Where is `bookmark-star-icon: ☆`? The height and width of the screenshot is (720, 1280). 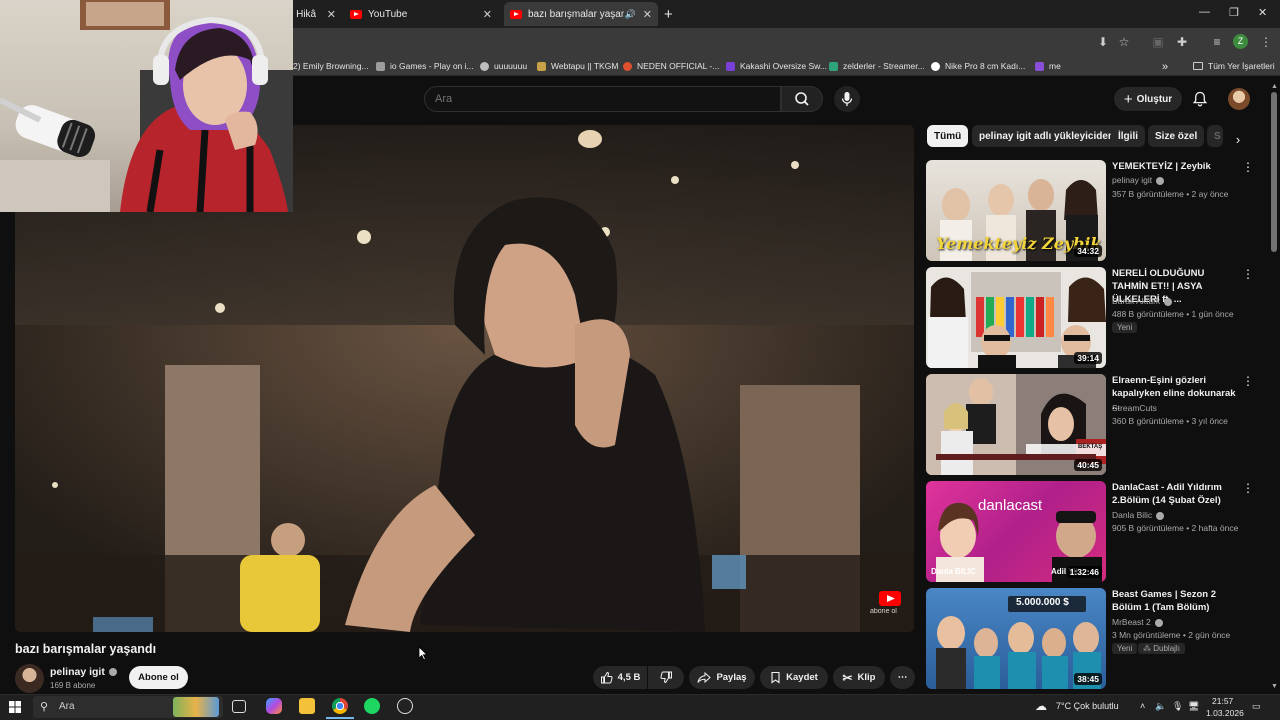
bookmark-star-icon: ☆ is located at coordinates (1124, 42).